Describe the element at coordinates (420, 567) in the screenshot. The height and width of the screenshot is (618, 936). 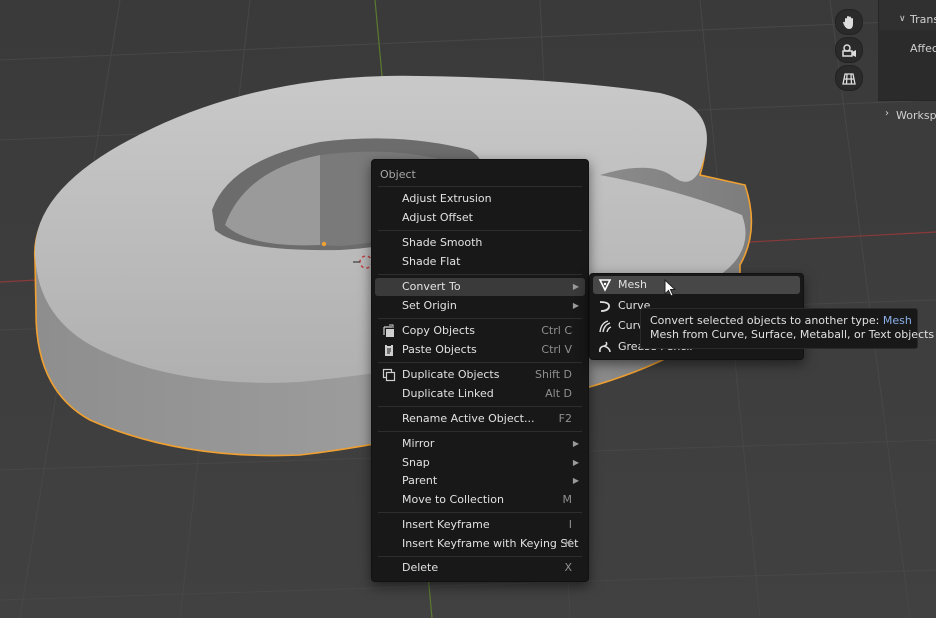
I see `menu-item-label: Delete` at that location.